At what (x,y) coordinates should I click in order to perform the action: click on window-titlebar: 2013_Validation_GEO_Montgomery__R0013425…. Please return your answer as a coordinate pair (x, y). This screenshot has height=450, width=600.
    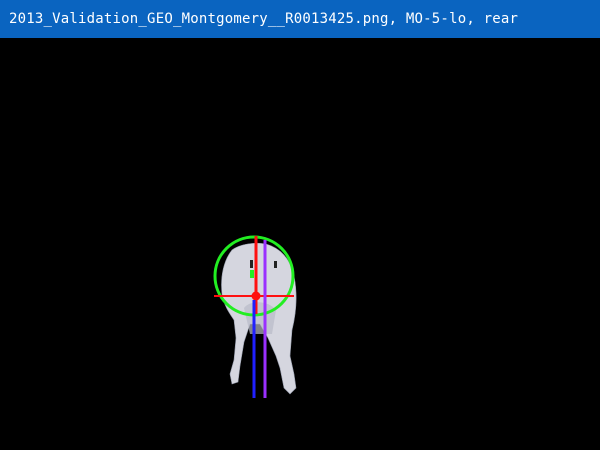
    Looking at the image, I should click on (300, 19).